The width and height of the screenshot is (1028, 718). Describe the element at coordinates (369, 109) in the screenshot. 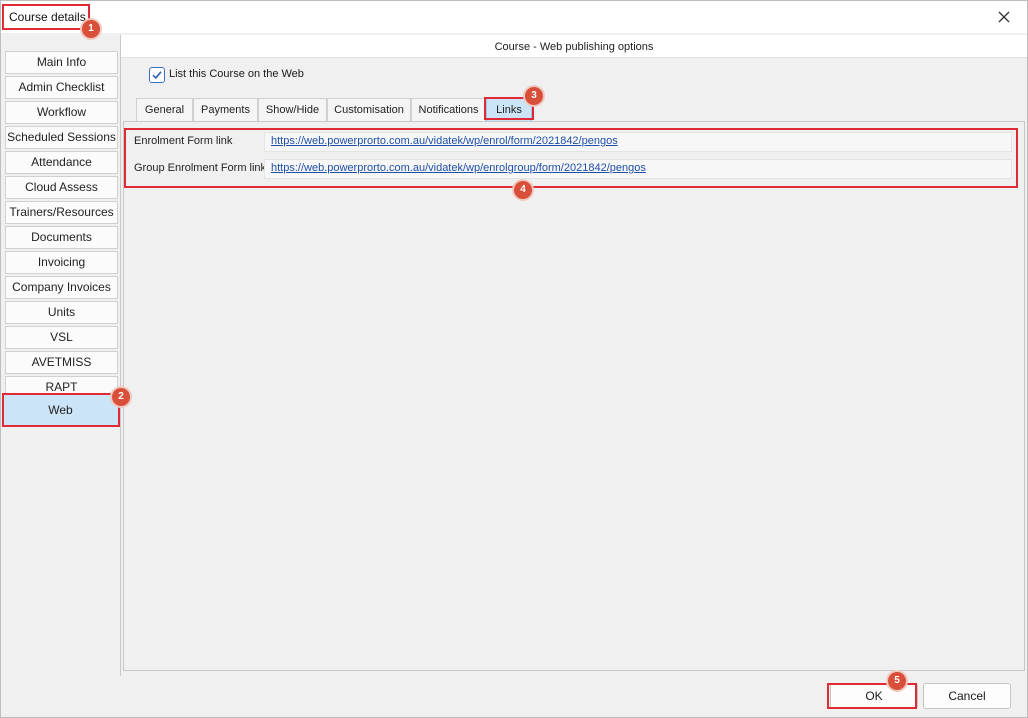

I see `tab-customisation: Customisation` at that location.